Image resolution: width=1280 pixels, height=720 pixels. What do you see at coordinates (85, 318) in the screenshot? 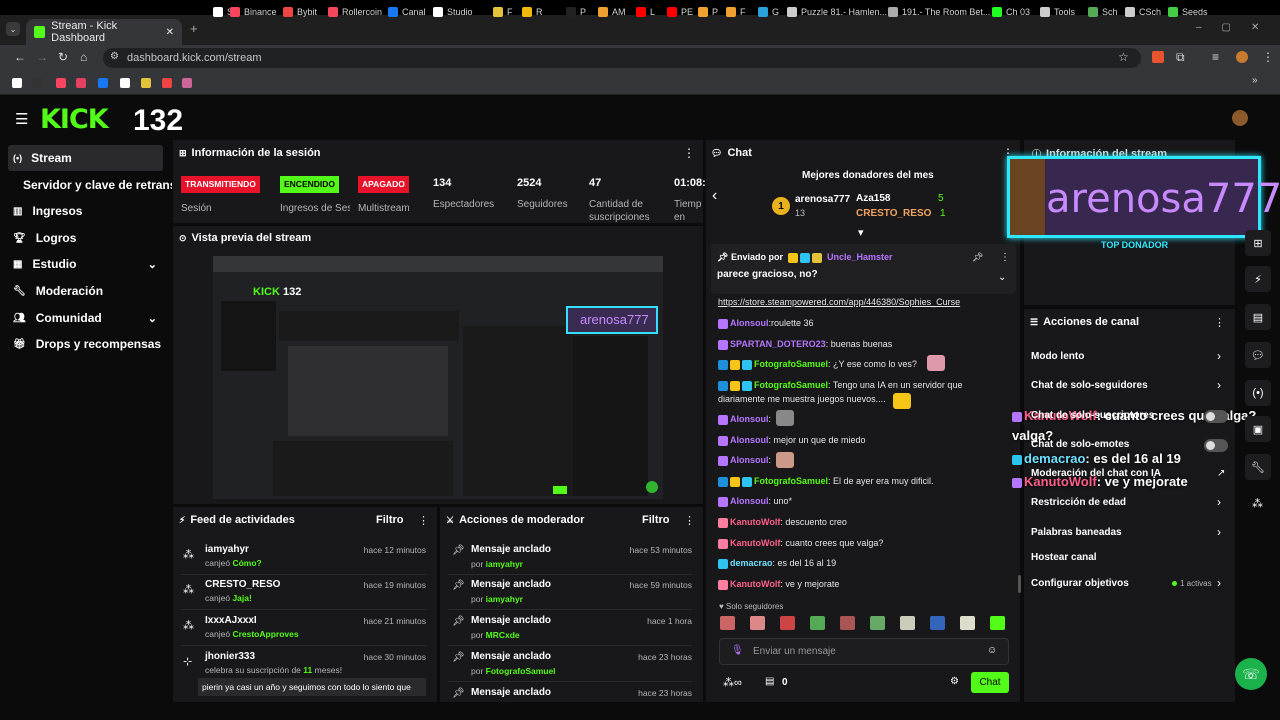
I see `sidebar-item-comunidad: 👥︎ Comunidad ⌄` at bounding box center [85, 318].